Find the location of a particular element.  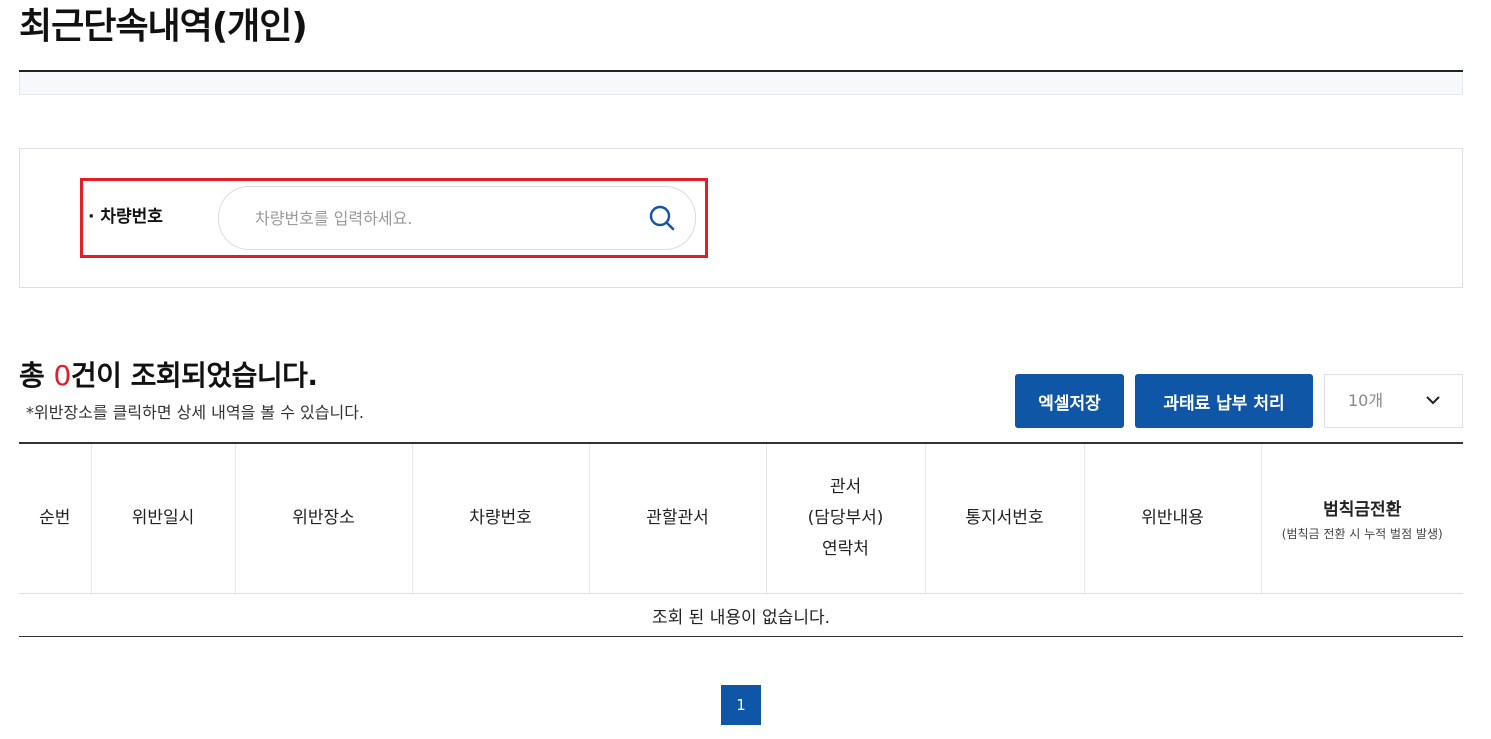

result-count-suffix: 건이 조회되었습니다. is located at coordinates (194, 375).